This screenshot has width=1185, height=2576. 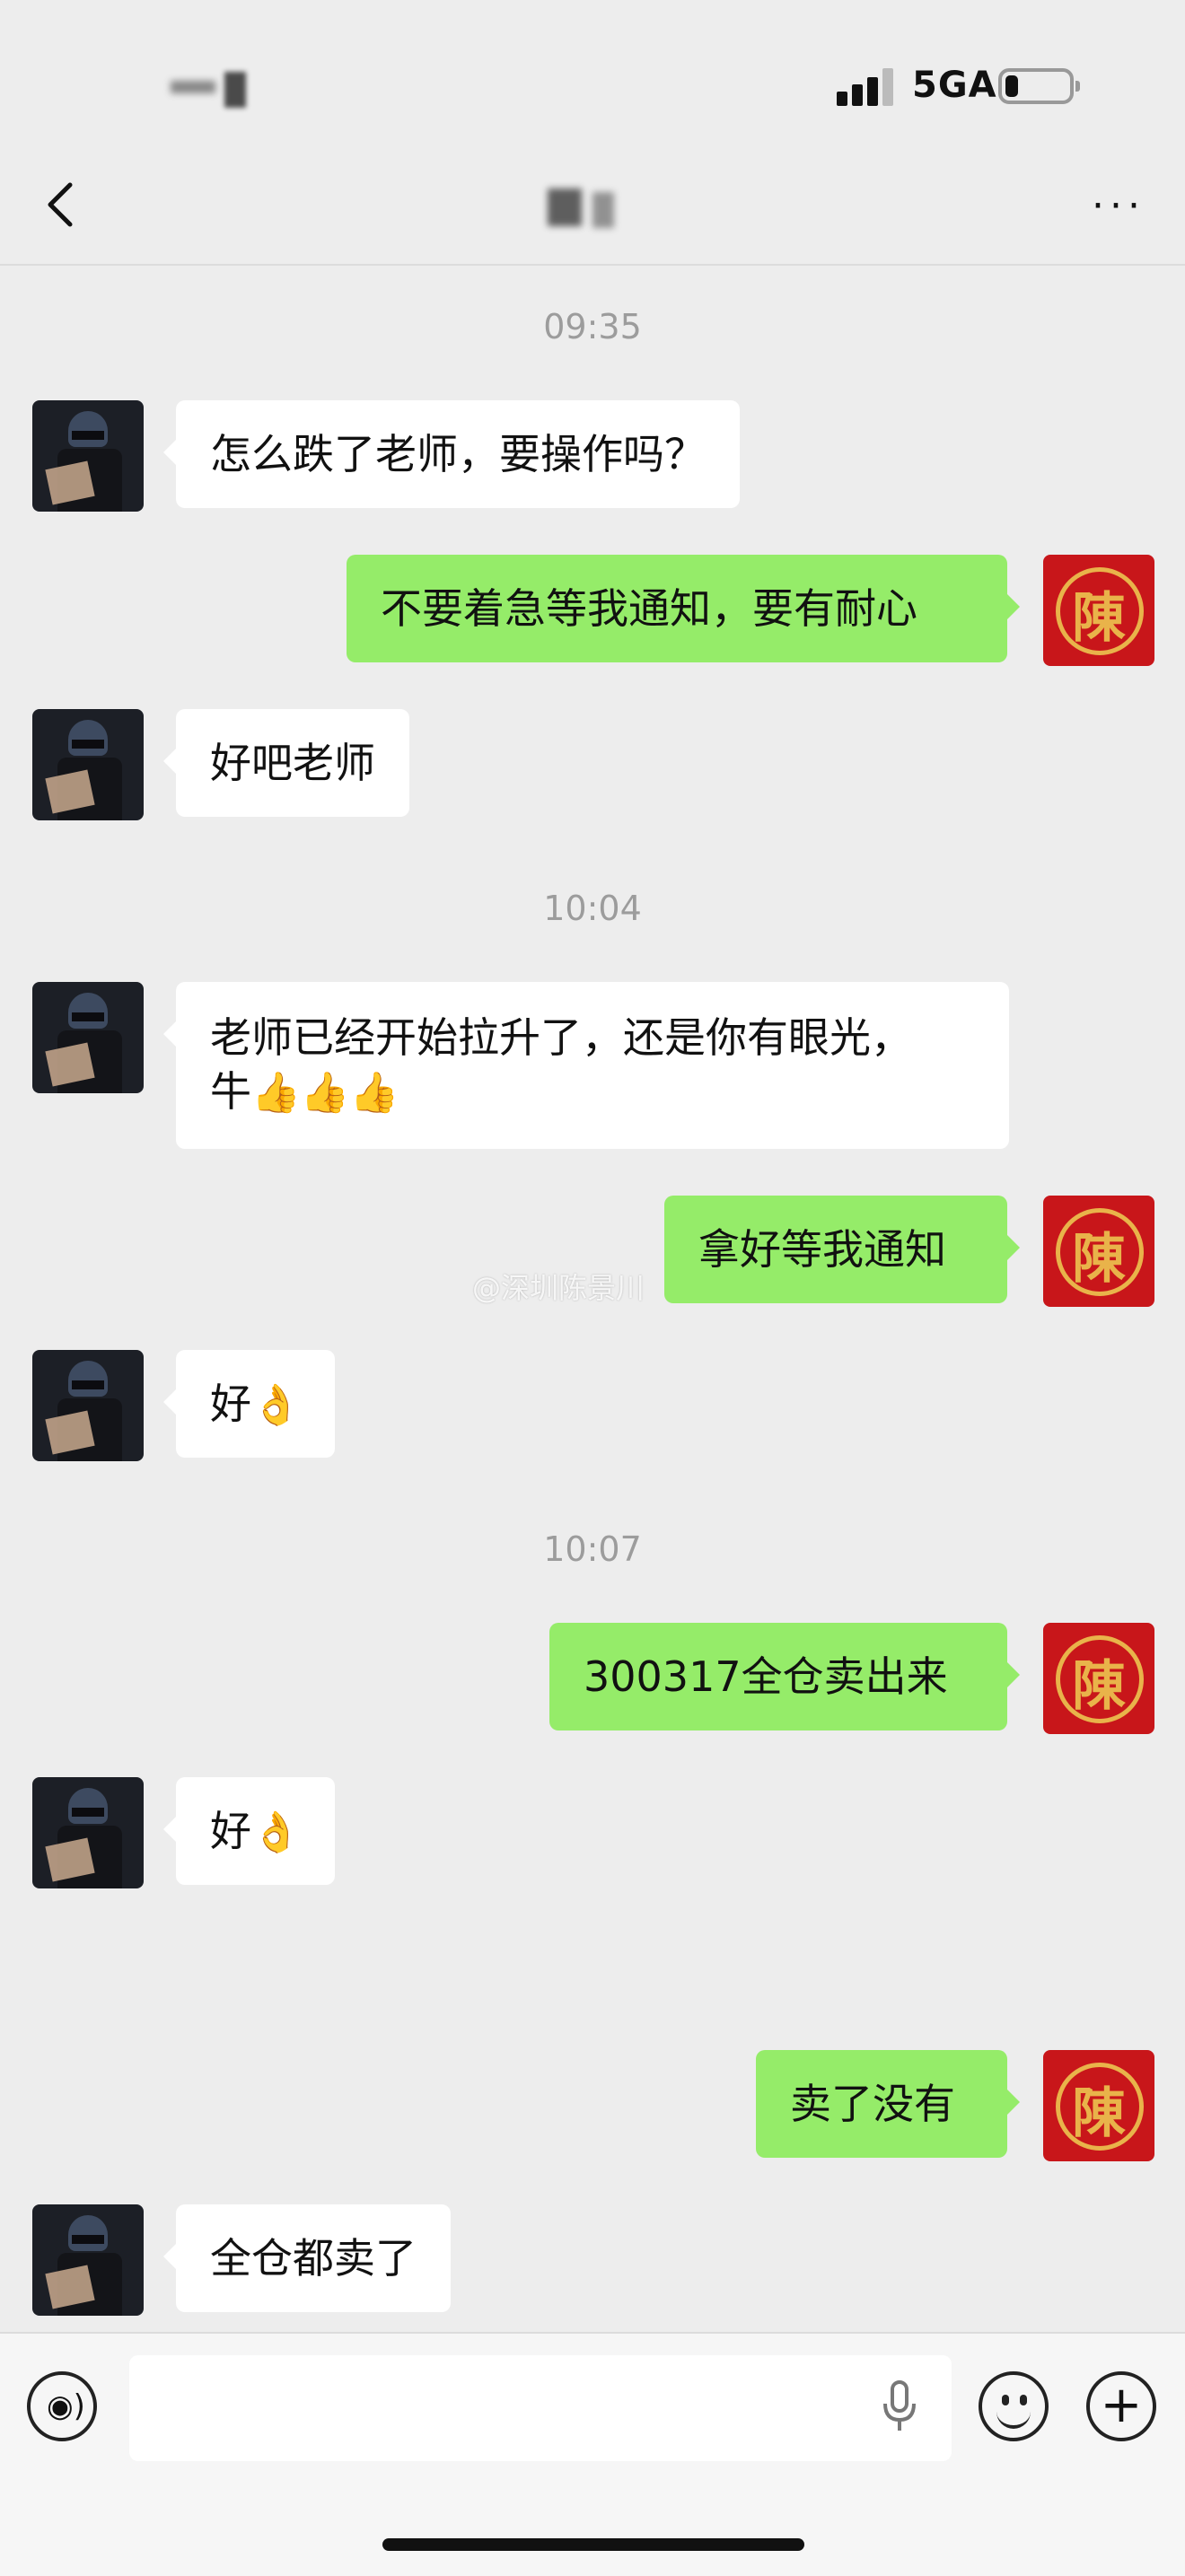 I want to click on battery-icon, so click(x=1039, y=86).